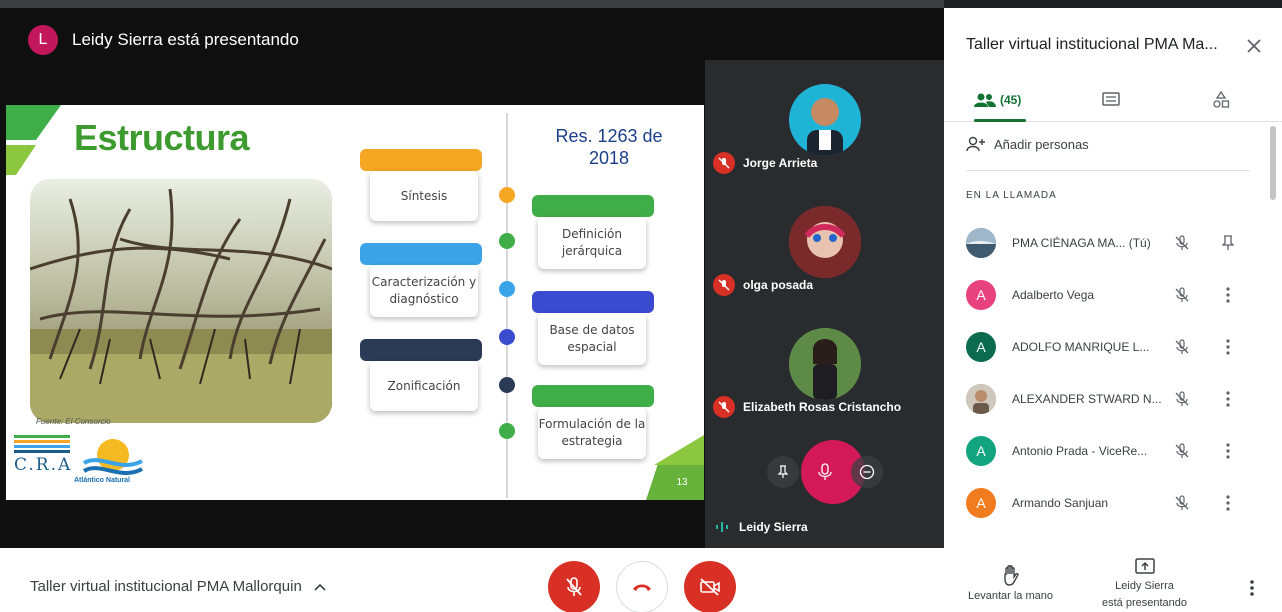 This screenshot has width=1282, height=612. I want to click on leave-call-button, so click(642, 586).